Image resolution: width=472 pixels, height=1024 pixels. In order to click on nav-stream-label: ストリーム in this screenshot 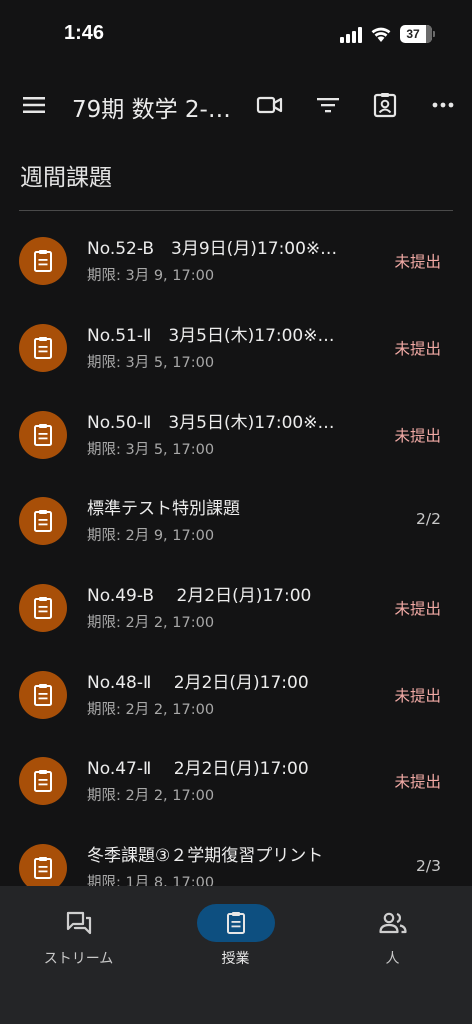, I will do `click(78, 959)`.